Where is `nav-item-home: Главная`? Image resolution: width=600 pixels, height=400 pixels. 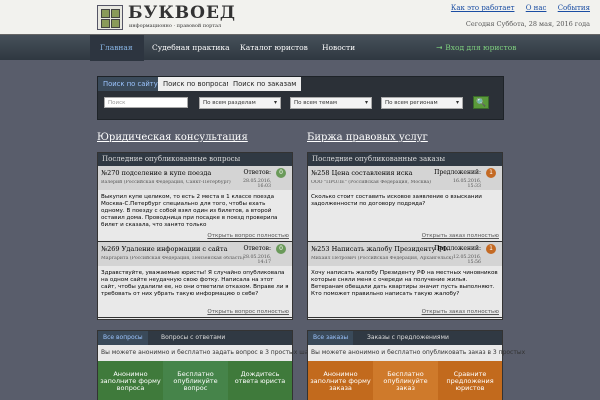 nav-item-home: Главная is located at coordinates (116, 47).